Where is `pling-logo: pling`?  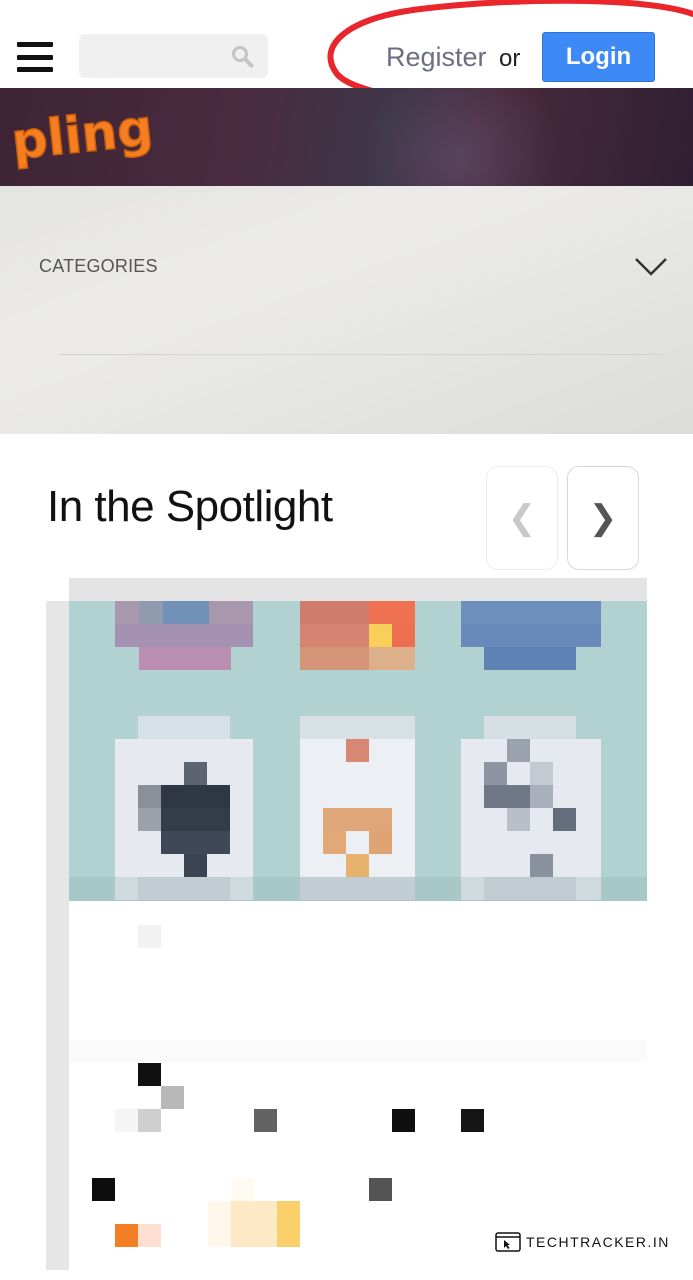 pling-logo: pling is located at coordinates (82, 135).